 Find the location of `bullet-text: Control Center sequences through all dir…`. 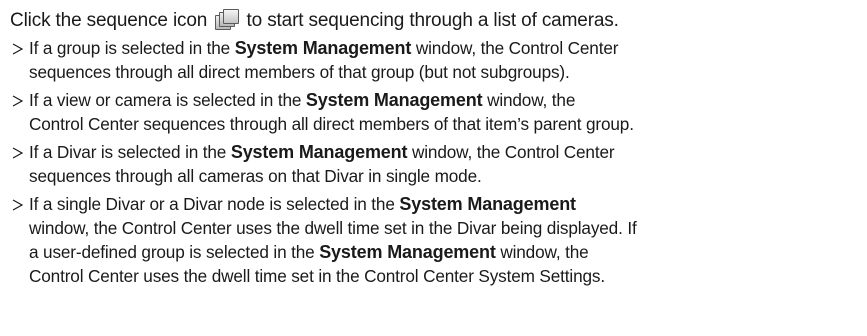

bullet-text: Control Center sequences through all dir… is located at coordinates (331, 124).